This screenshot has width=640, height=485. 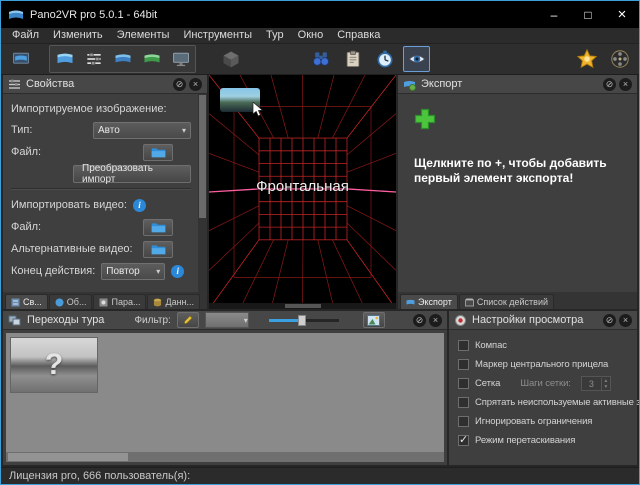 I want to click on pro-badge-button, so click(x=586, y=59).